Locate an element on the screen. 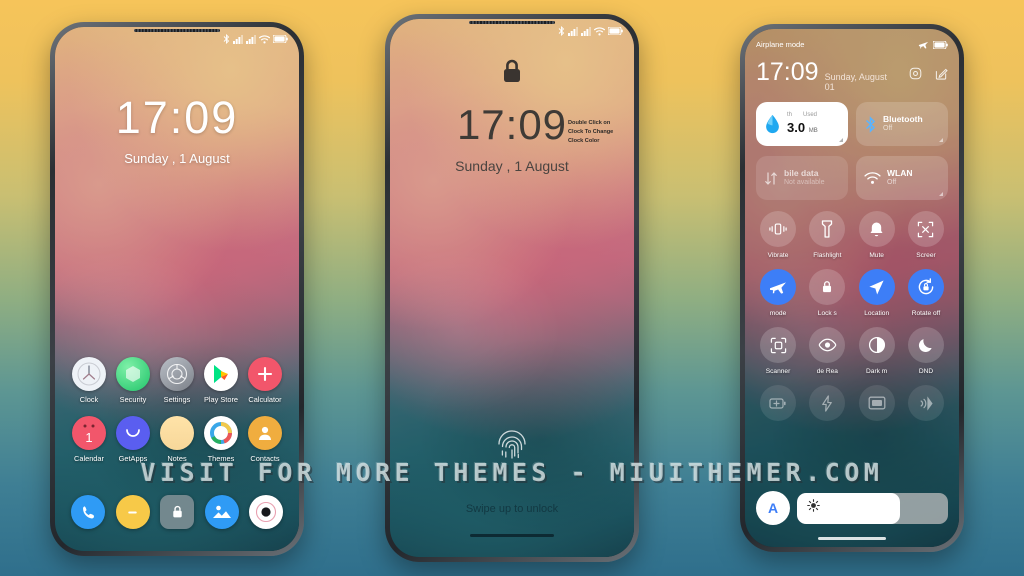  toggle-flashlight: Flashlight is located at coordinates (827, 235).